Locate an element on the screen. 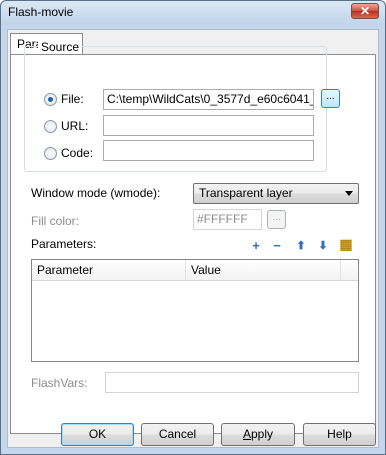 This screenshot has width=386, height=455. file-radio is located at coordinates (50, 99).